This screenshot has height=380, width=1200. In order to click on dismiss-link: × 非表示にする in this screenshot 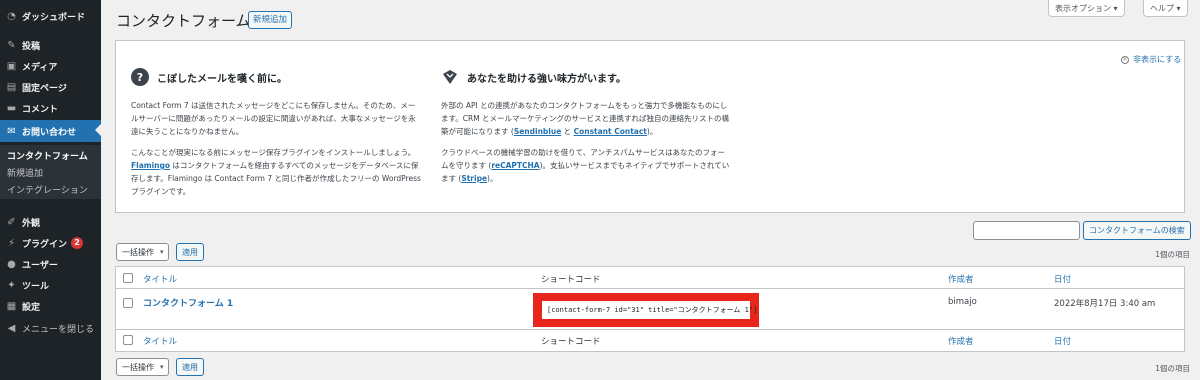, I will do `click(1151, 59)`.